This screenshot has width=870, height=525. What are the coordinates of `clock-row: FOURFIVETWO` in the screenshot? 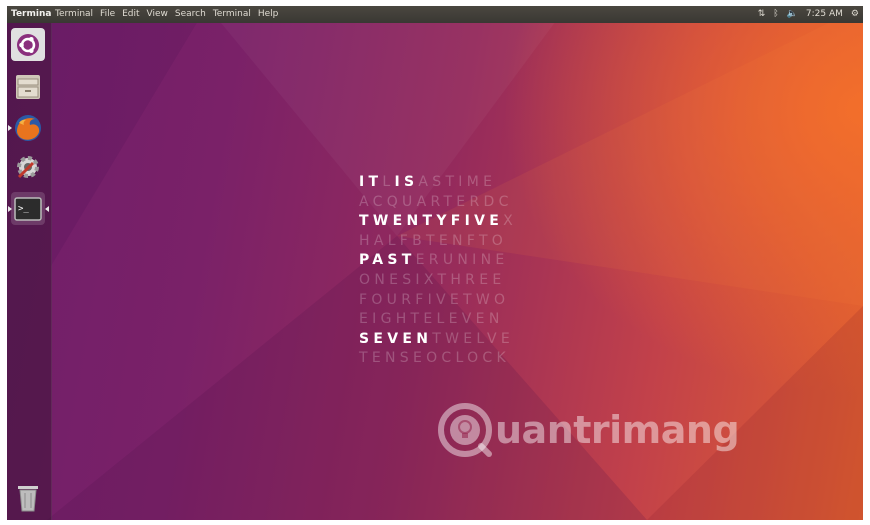 It's located at (438, 301).